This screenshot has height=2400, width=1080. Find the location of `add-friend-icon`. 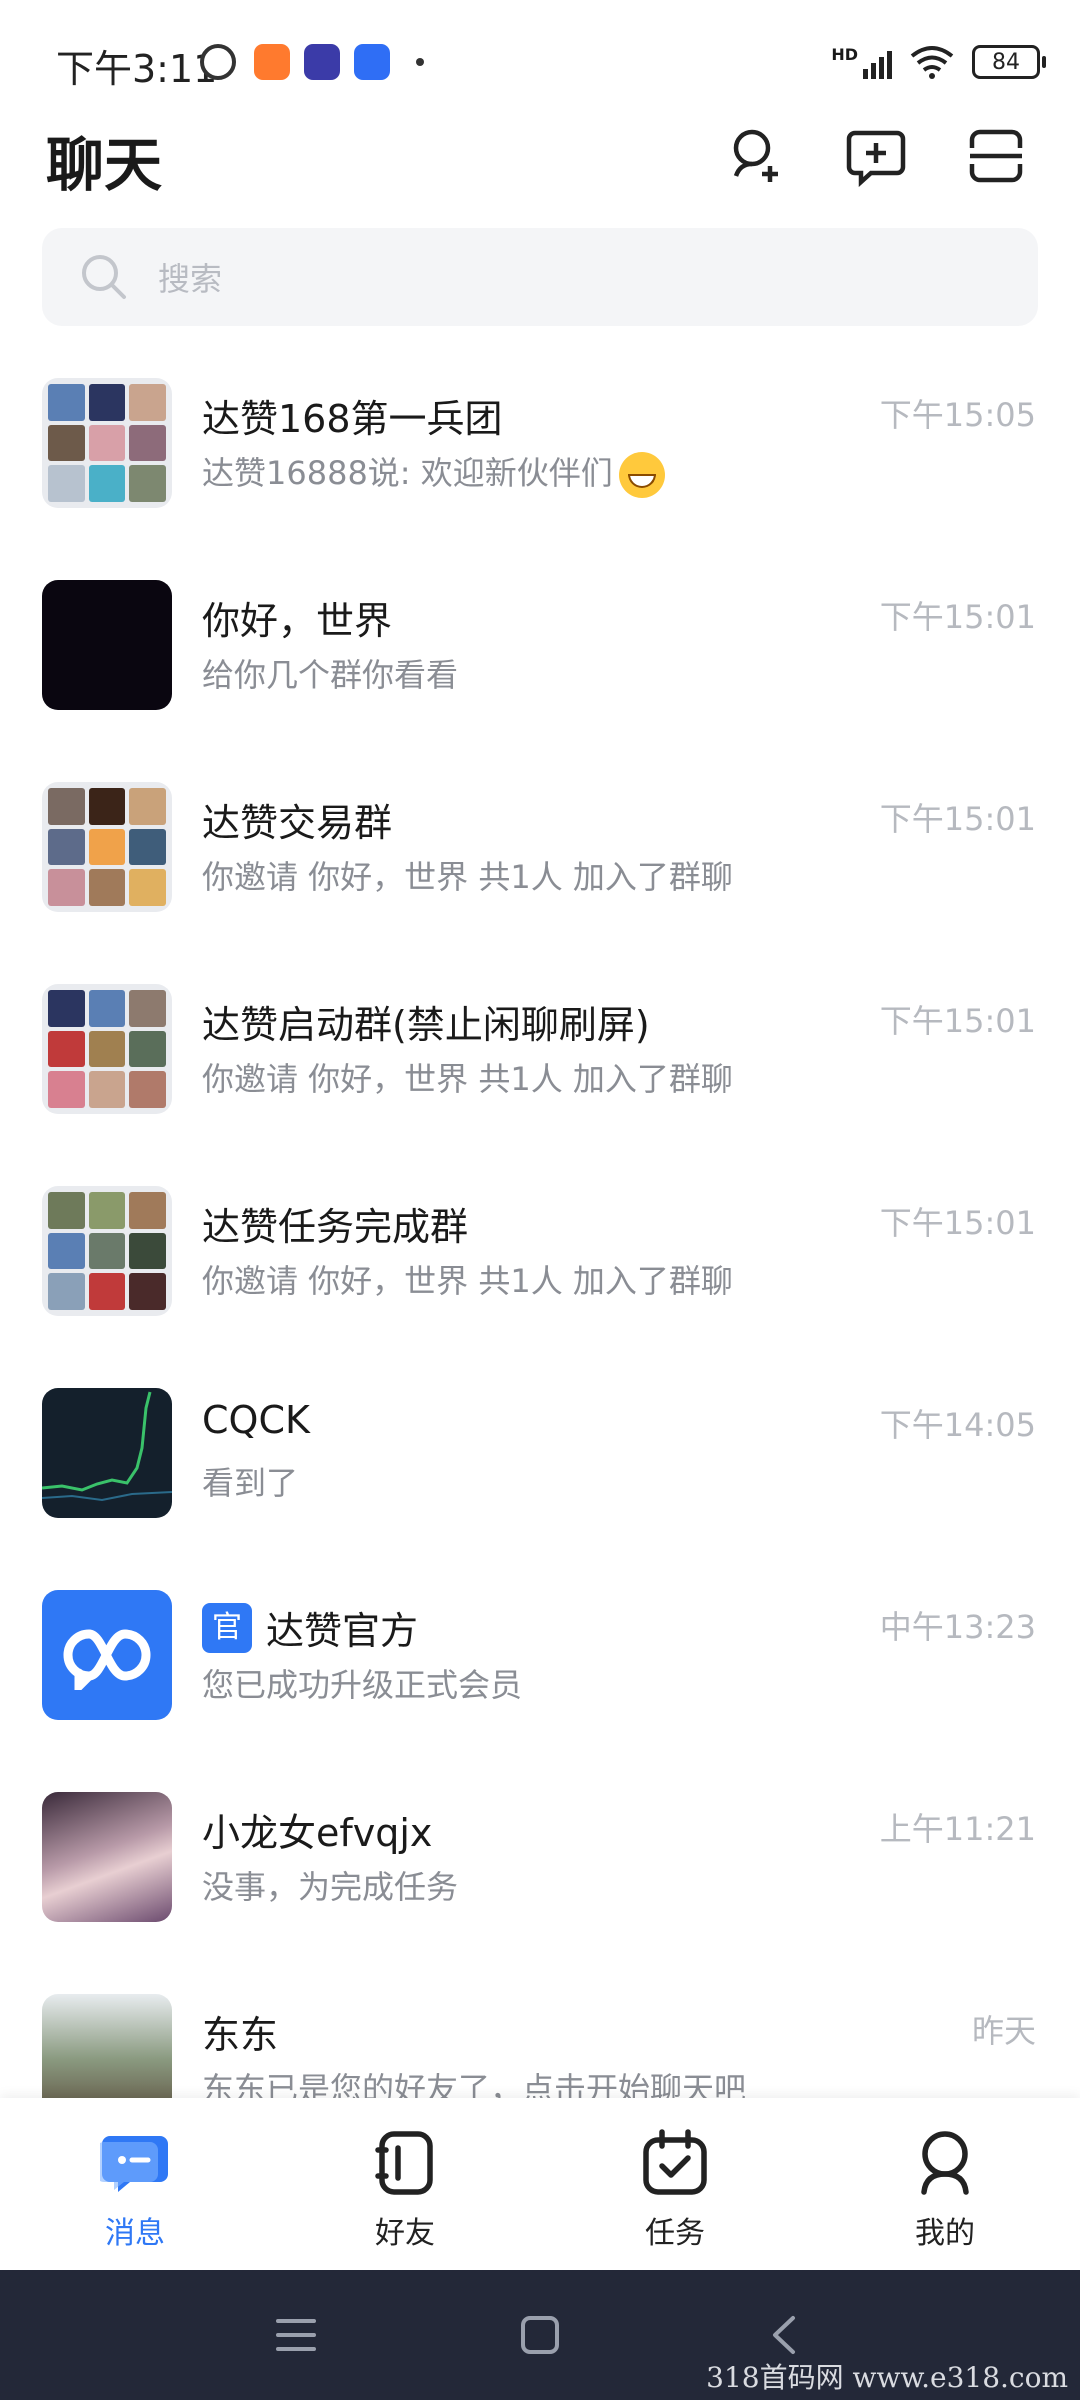

add-friend-icon is located at coordinates (755, 155).